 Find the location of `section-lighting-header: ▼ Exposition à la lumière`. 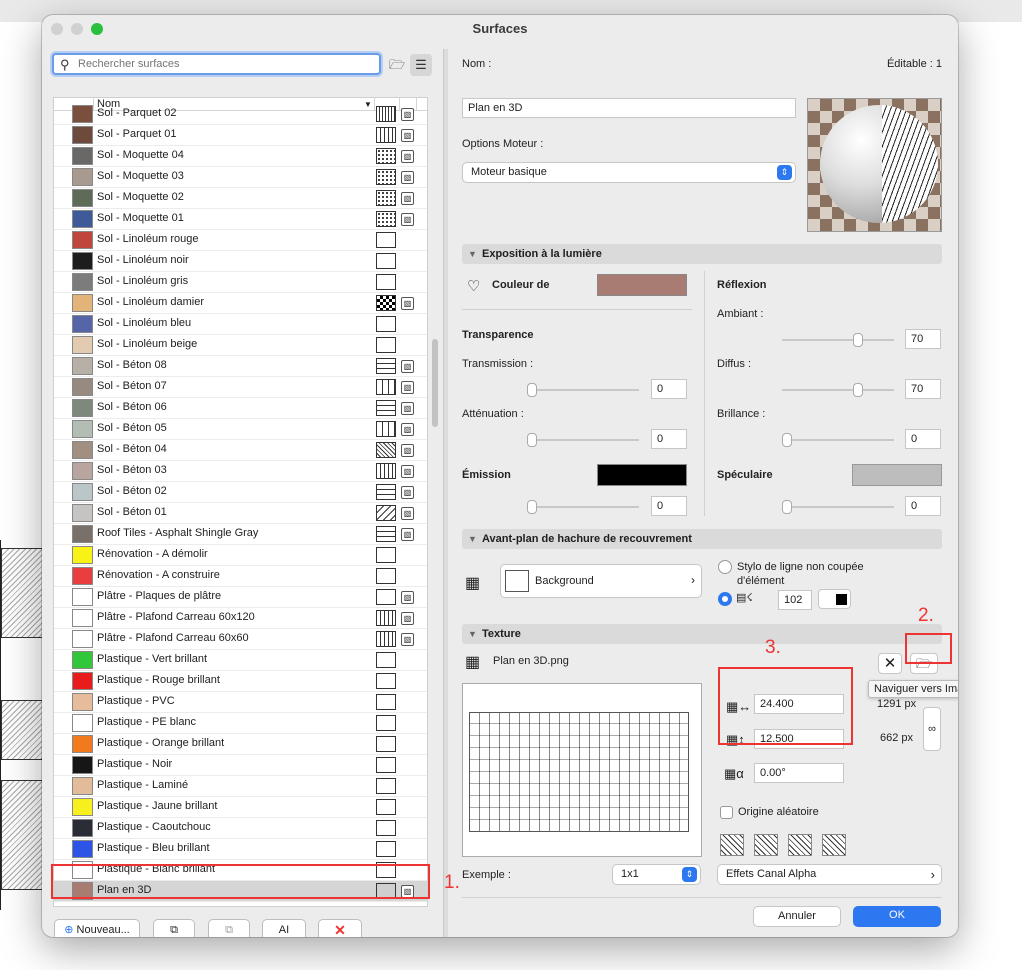

section-lighting-header: ▼ Exposition à la lumière is located at coordinates (702, 254).